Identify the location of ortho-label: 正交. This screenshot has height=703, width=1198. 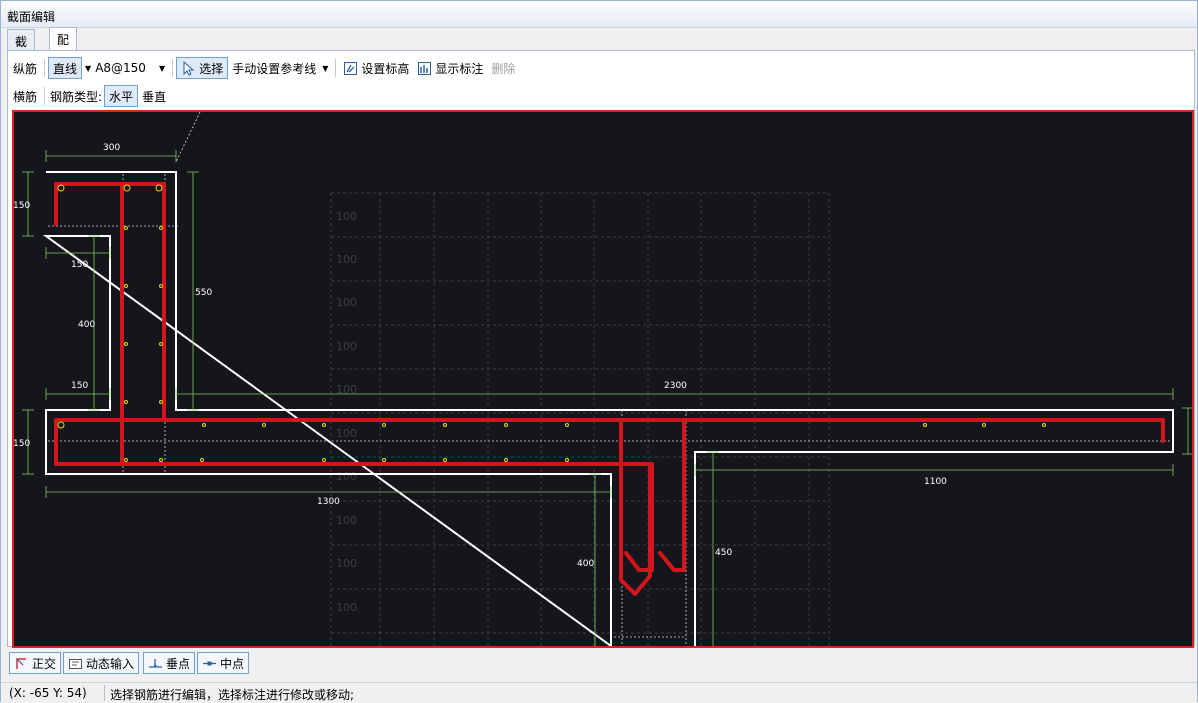
(44, 663).